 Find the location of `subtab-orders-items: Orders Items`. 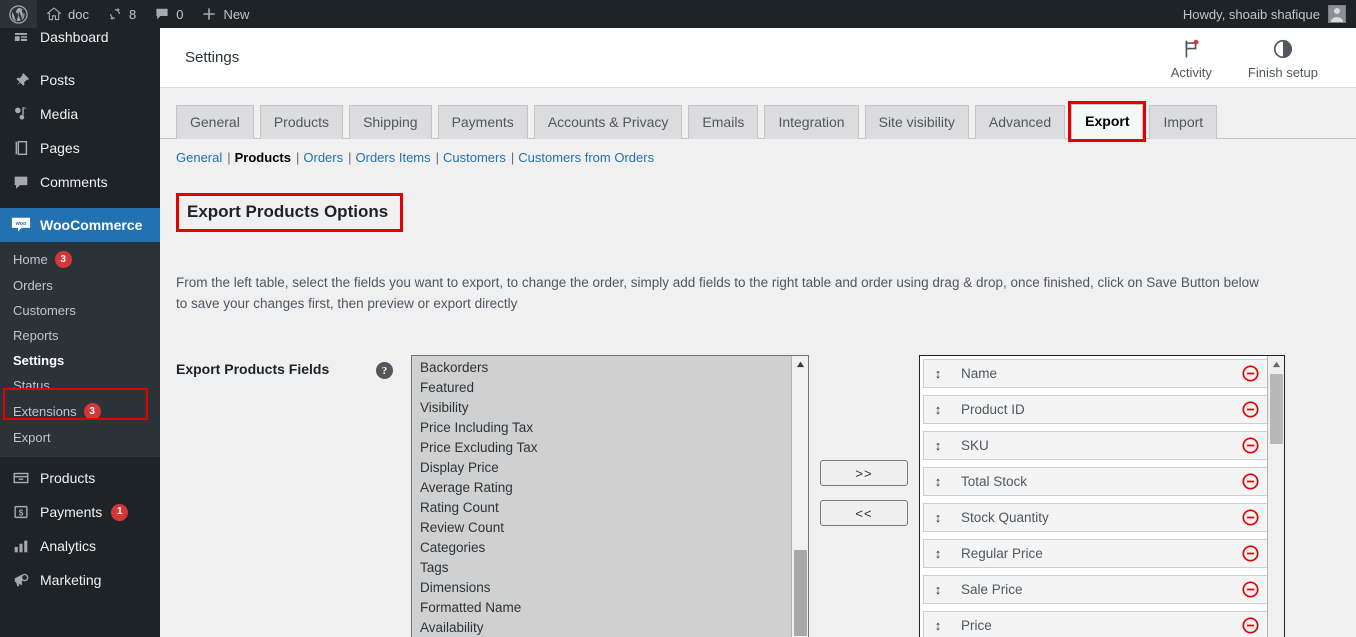

subtab-orders-items: Orders Items is located at coordinates (393, 157).